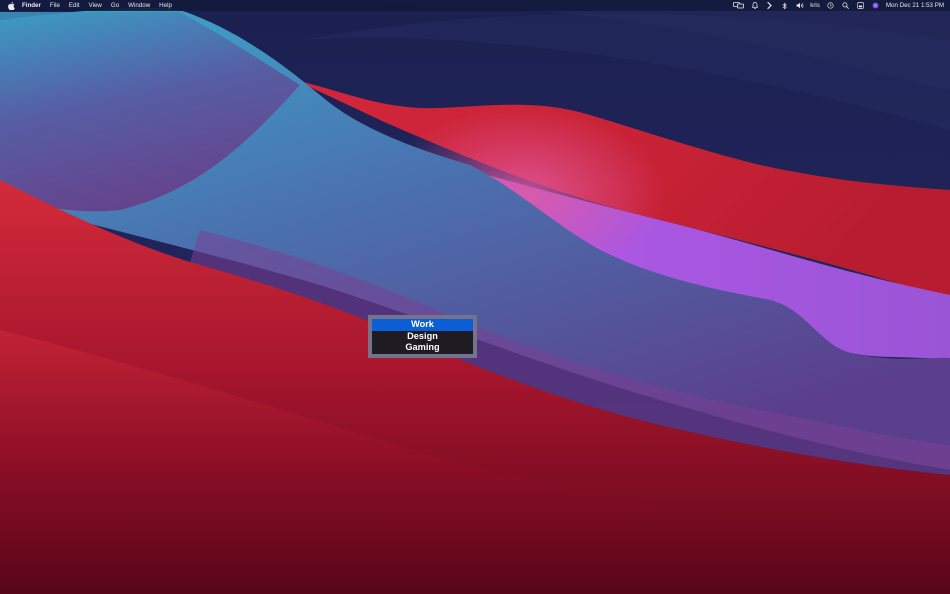 The width and height of the screenshot is (950, 594). What do you see at coordinates (845, 5) in the screenshot?
I see `spotlight-search-icon` at bounding box center [845, 5].